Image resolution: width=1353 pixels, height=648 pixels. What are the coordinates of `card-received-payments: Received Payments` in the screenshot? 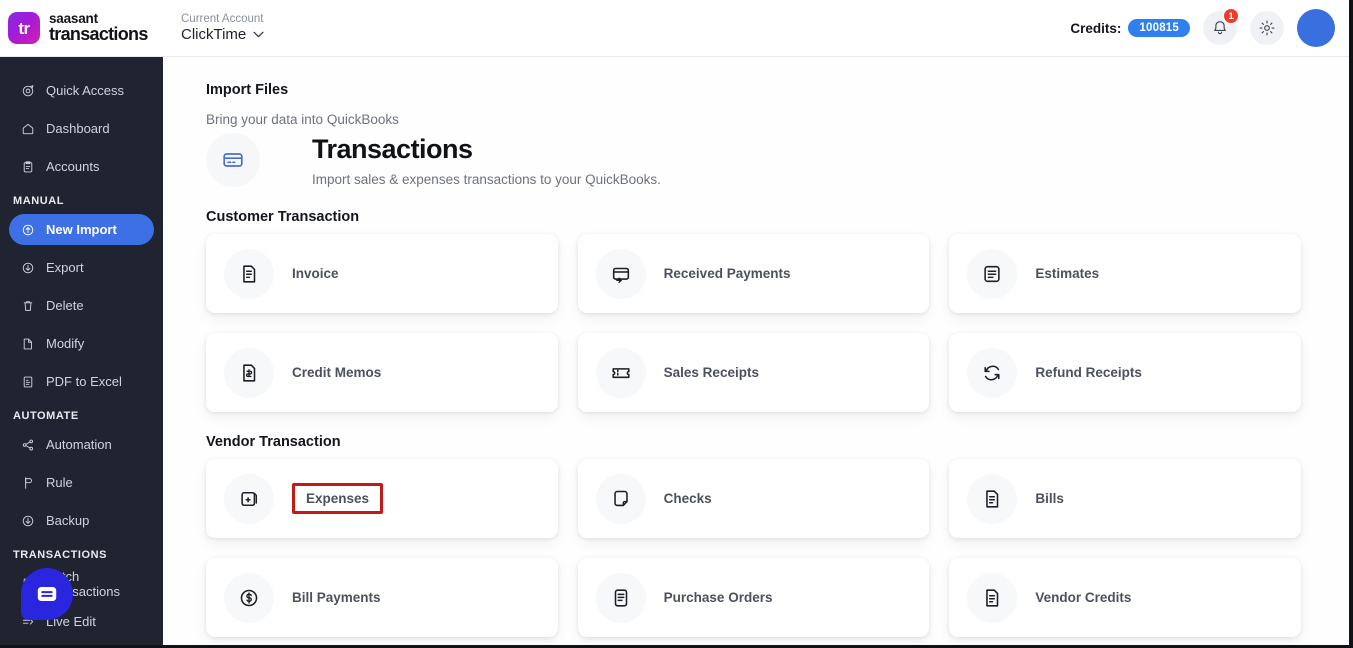 It's located at (753, 273).